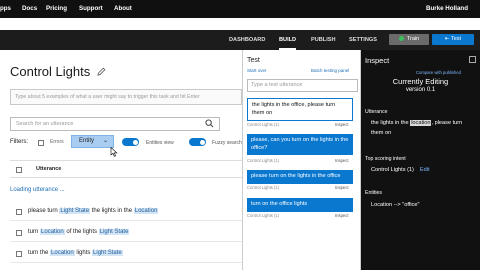 The image size is (480, 270). What do you see at coordinates (126, 254) in the screenshot?
I see `utterance-row: turn the Location lights Light State` at bounding box center [126, 254].